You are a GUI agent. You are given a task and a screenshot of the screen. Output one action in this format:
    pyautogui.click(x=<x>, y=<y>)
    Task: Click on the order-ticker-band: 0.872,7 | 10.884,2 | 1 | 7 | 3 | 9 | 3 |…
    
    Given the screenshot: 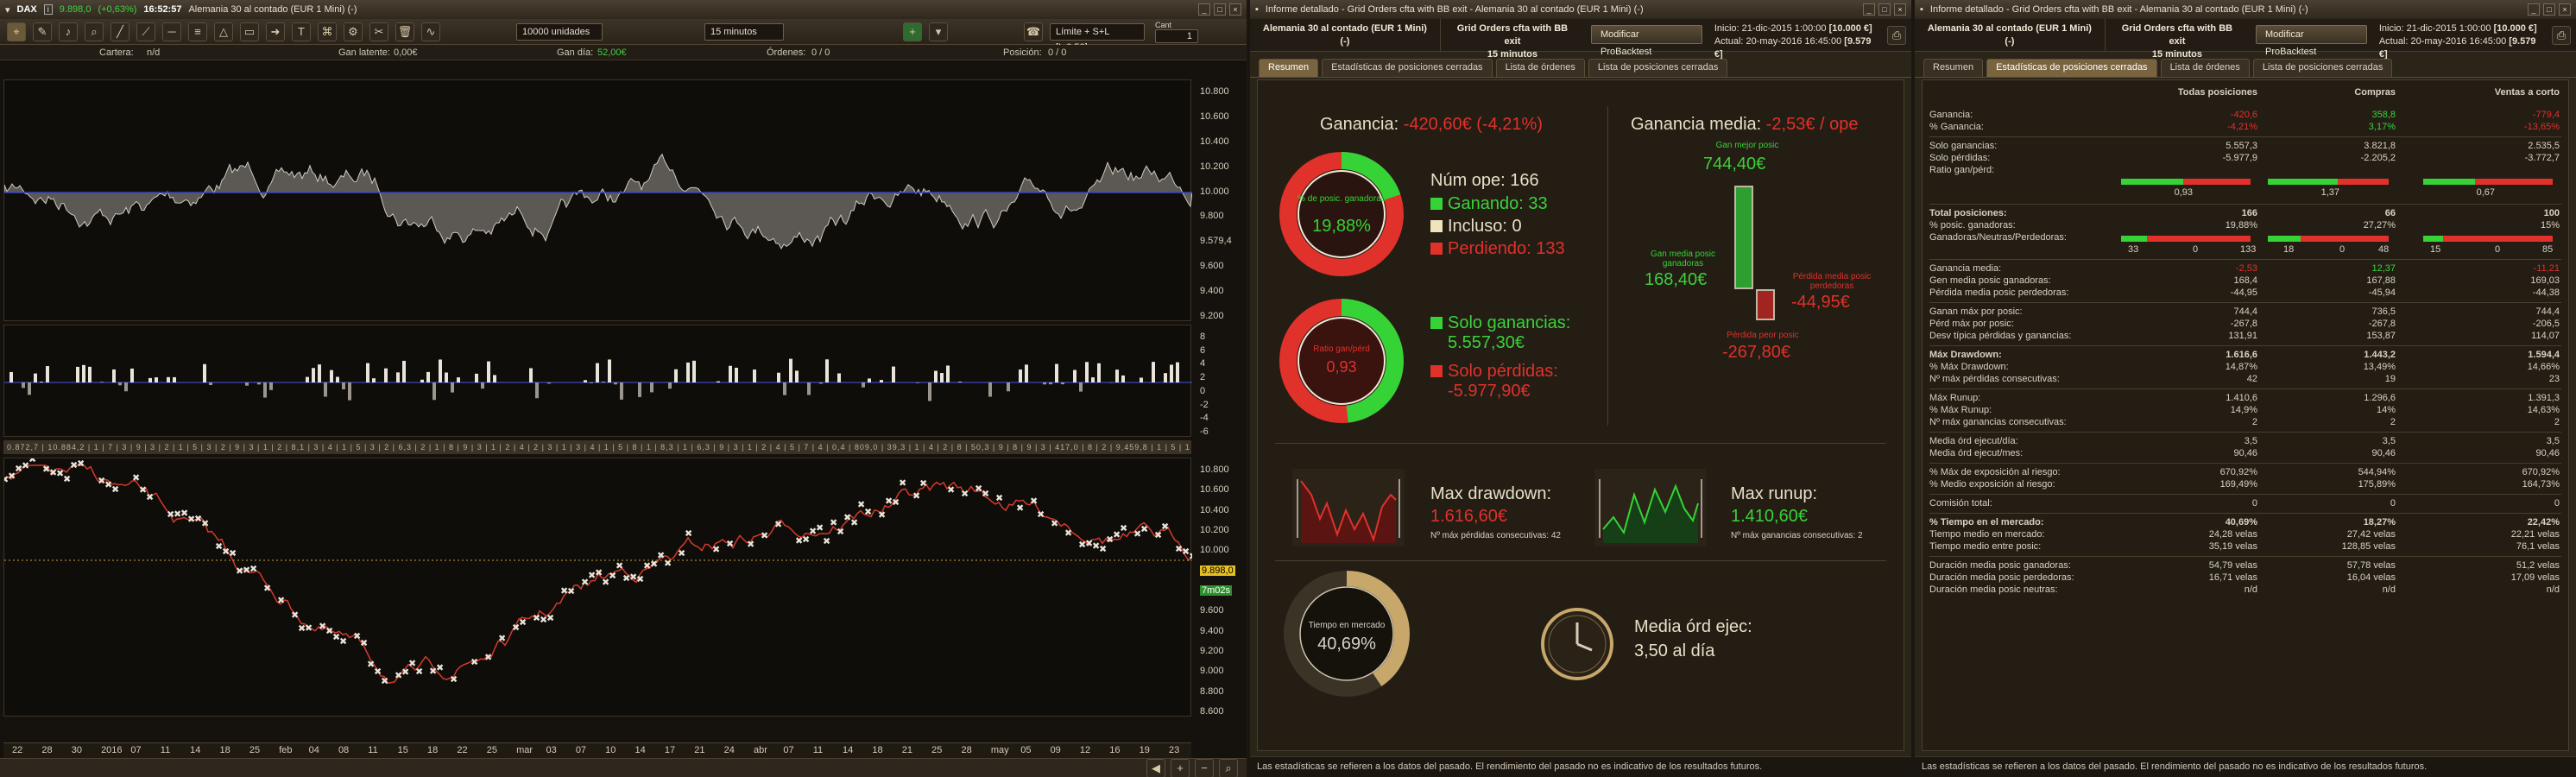 What is the action you would take?
    pyautogui.click(x=597, y=447)
    